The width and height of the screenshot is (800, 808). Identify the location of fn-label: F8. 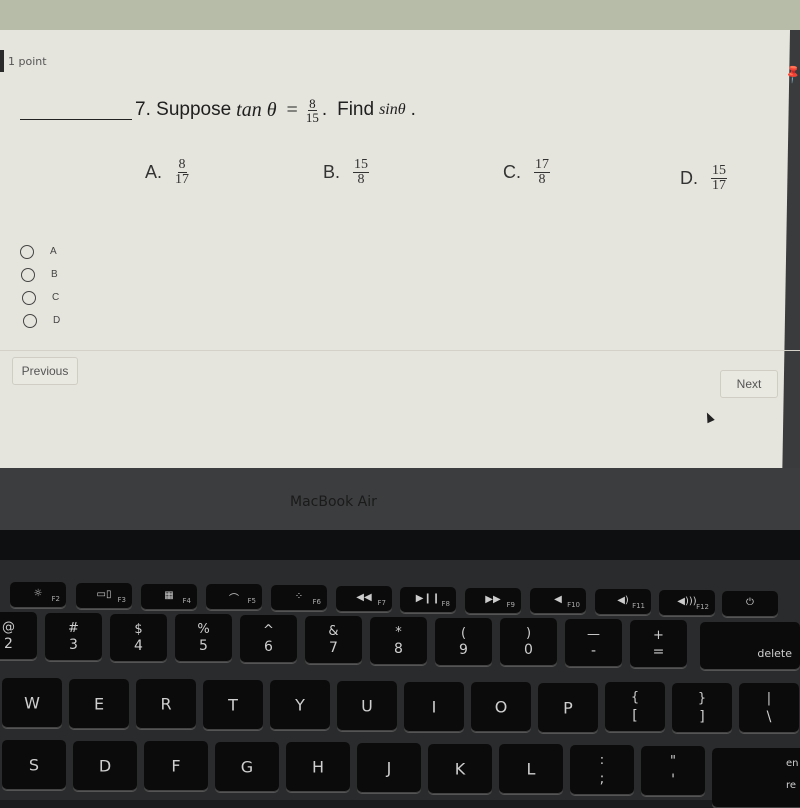
(445, 603).